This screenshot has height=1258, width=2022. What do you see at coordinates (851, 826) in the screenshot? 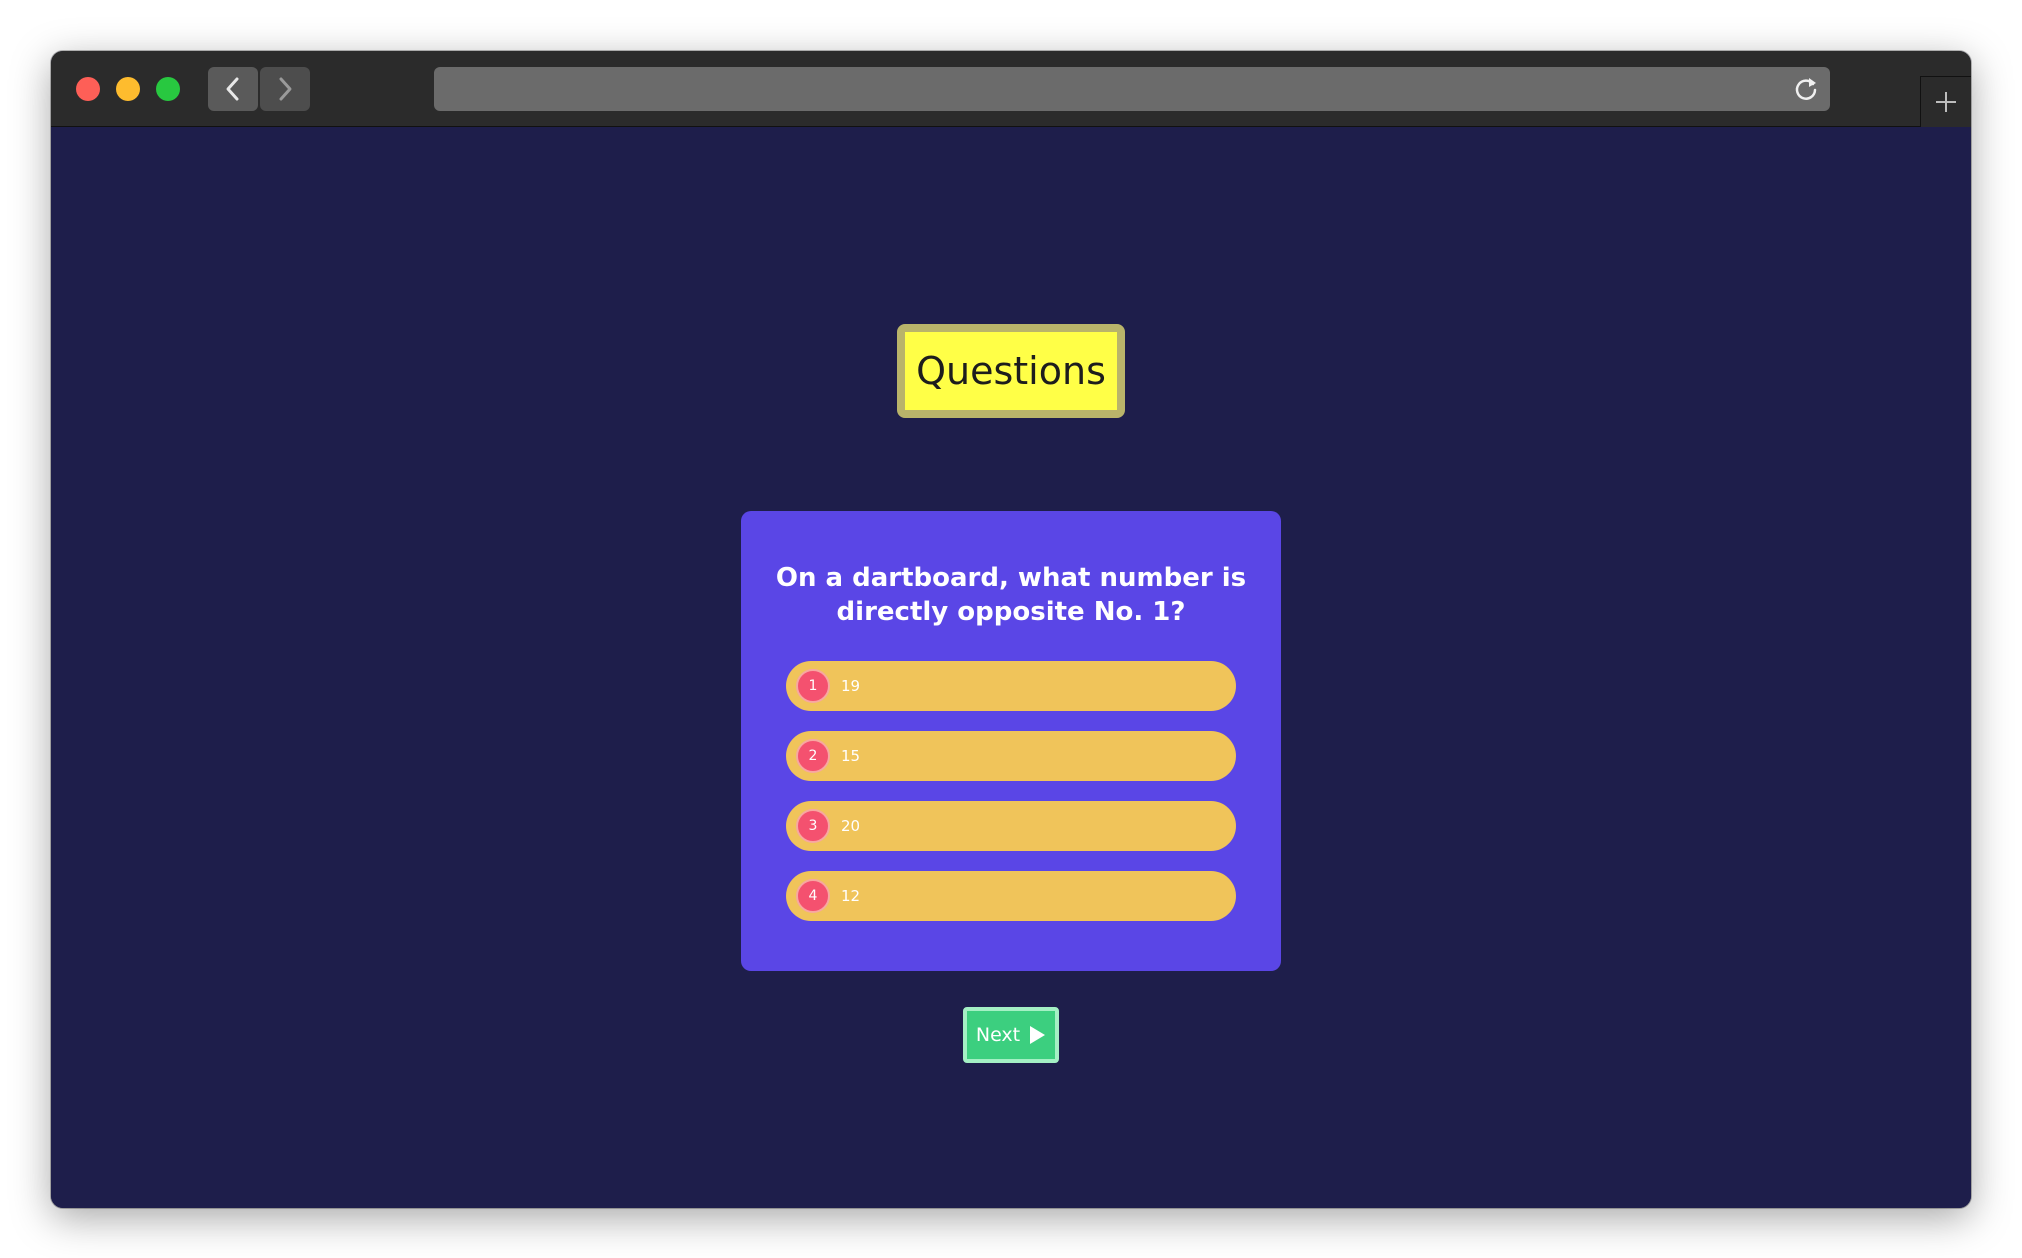
I see `option-label: 20` at bounding box center [851, 826].